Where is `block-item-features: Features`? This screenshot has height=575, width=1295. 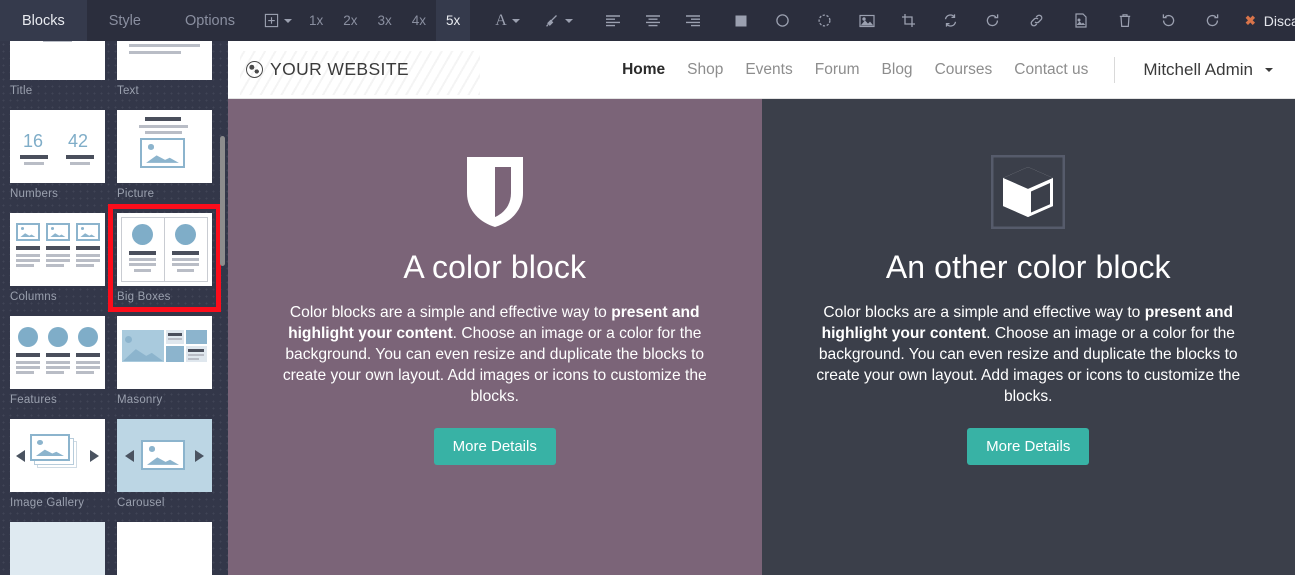
block-item-features: Features is located at coordinates (57, 361).